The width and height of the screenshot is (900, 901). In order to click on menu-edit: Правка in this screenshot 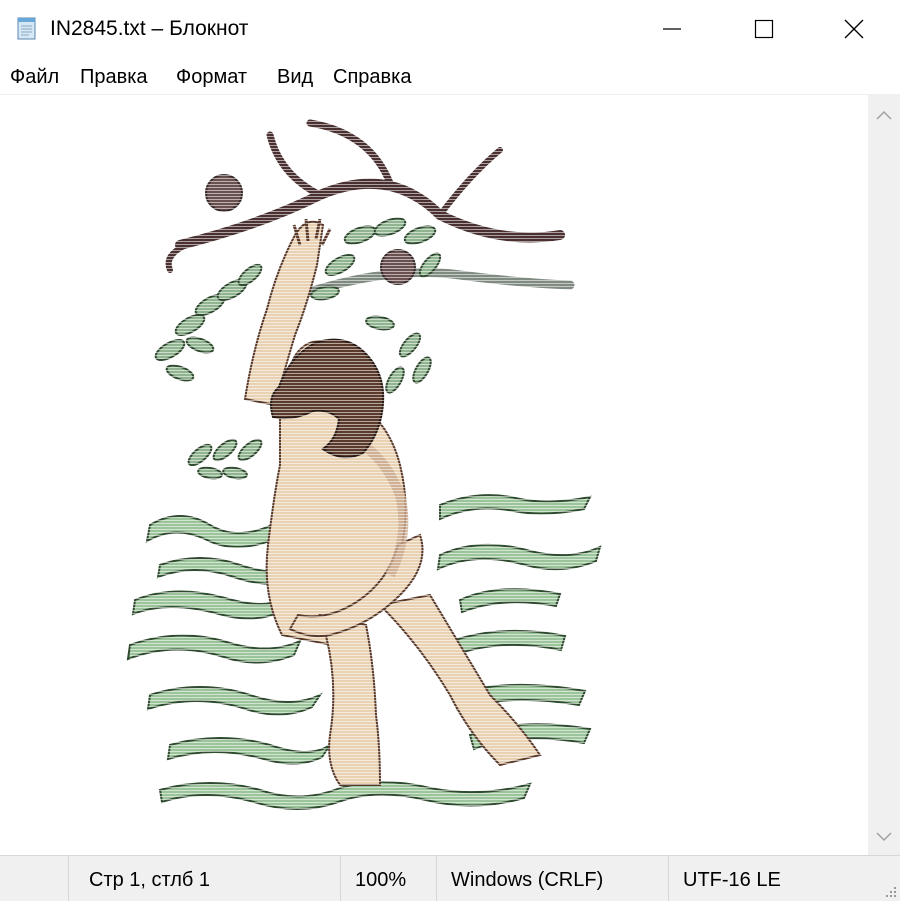, I will do `click(114, 77)`.